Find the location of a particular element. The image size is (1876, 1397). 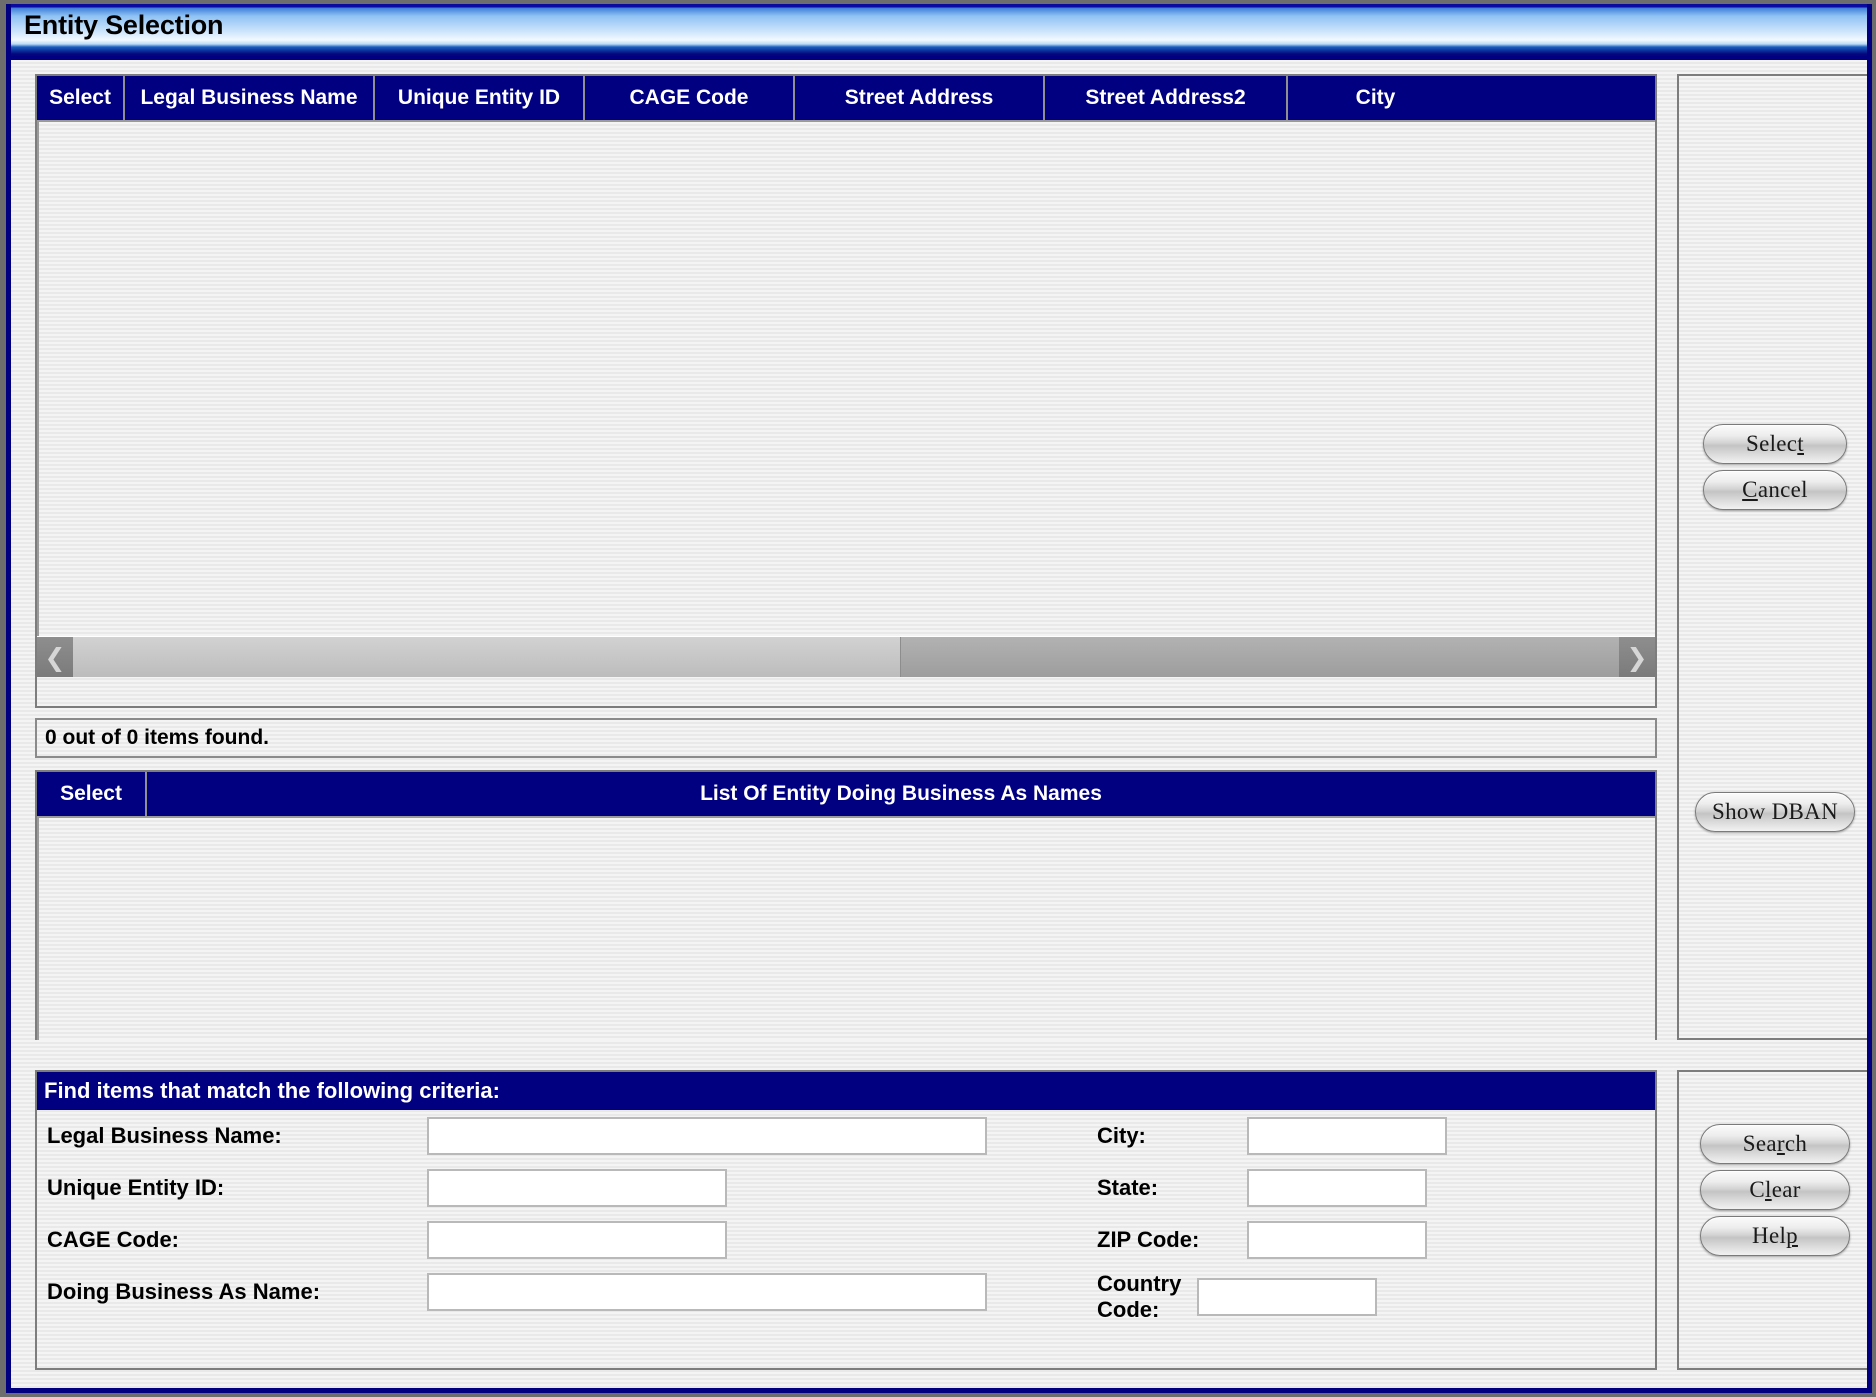

criteria-row: Doing Business As Name: is located at coordinates (562, 1292).